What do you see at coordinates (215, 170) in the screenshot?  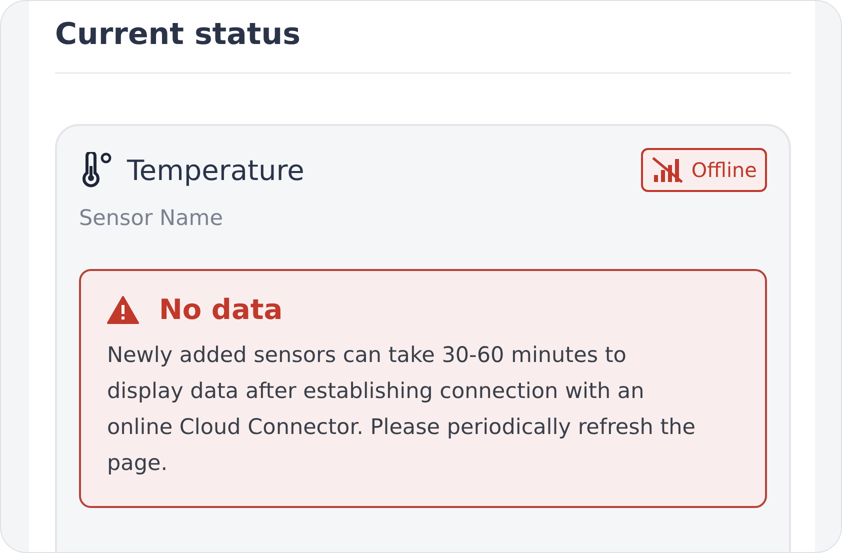 I see `sensor-type: Temperature` at bounding box center [215, 170].